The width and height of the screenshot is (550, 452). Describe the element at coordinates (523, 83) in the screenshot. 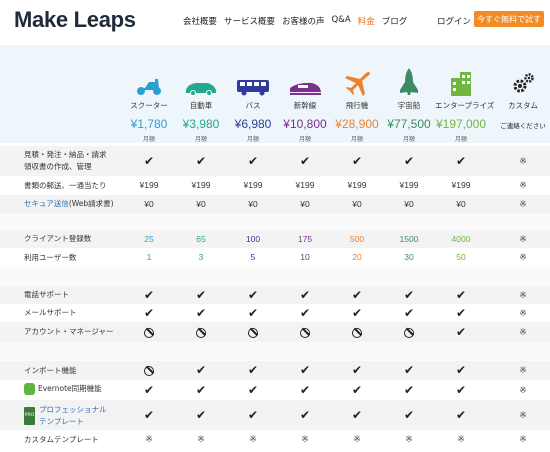

I see `gears-icon` at that location.